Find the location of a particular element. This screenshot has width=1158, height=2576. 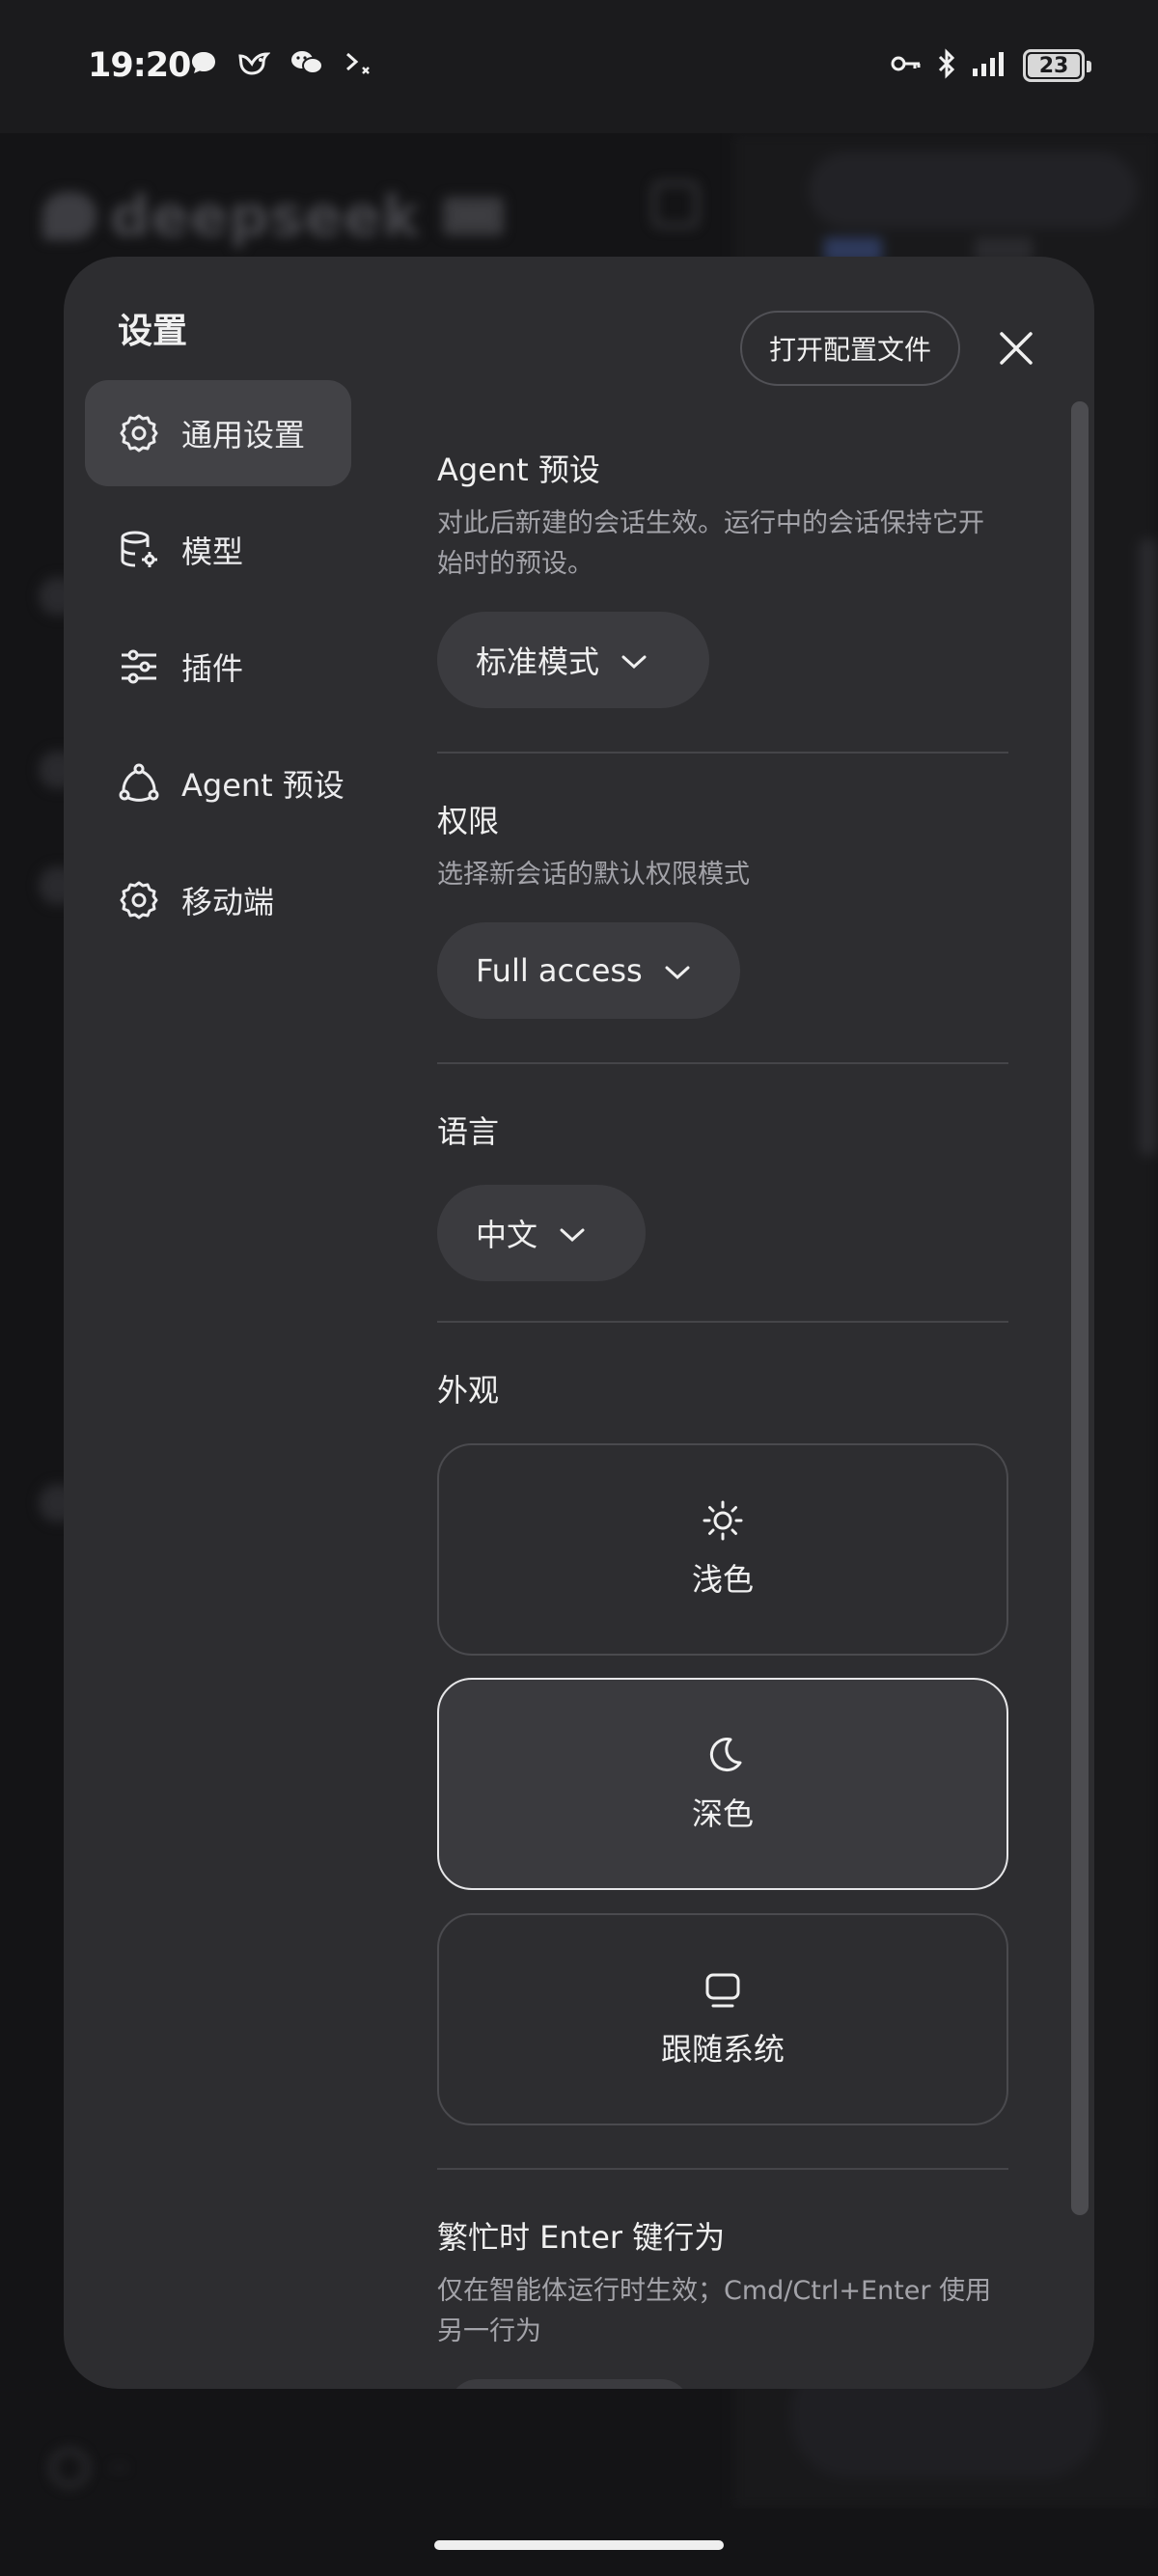

nav-item-agent-preset: Agent 预设 is located at coordinates (218, 783).